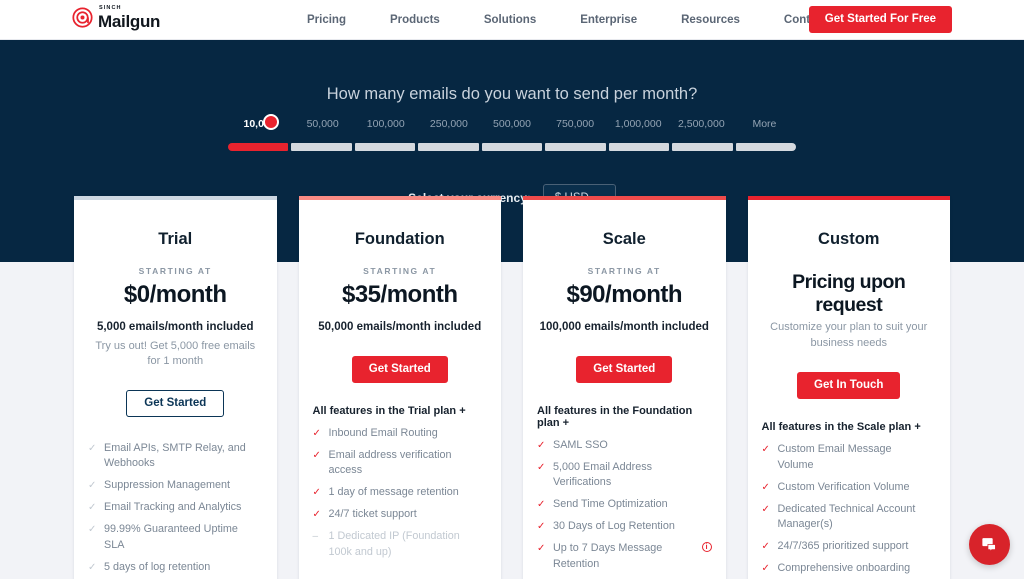  What do you see at coordinates (624, 294) in the screenshot?
I see `plan-price: $90/month` at bounding box center [624, 294].